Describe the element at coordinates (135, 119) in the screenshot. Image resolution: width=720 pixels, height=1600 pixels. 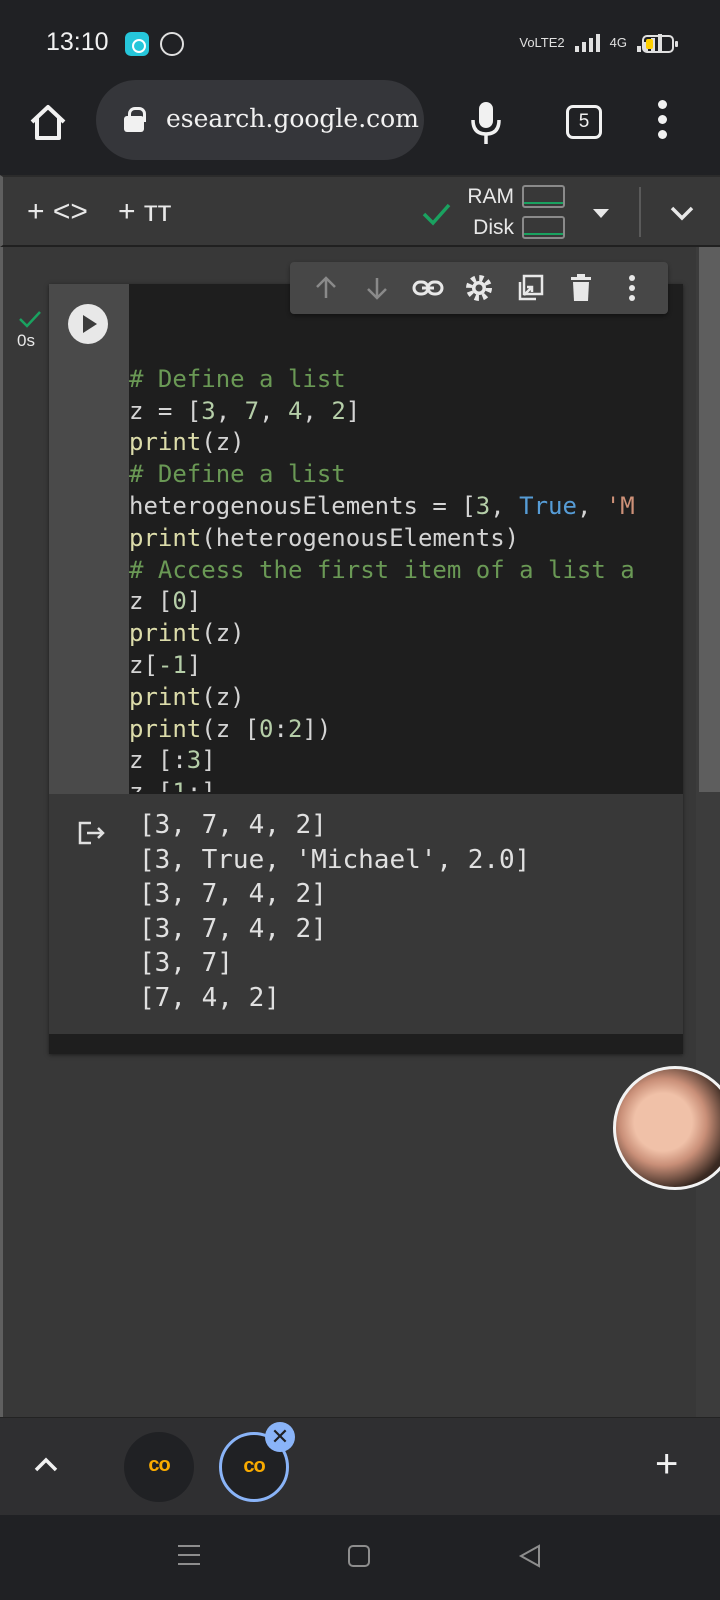
I see `lock-icon` at that location.